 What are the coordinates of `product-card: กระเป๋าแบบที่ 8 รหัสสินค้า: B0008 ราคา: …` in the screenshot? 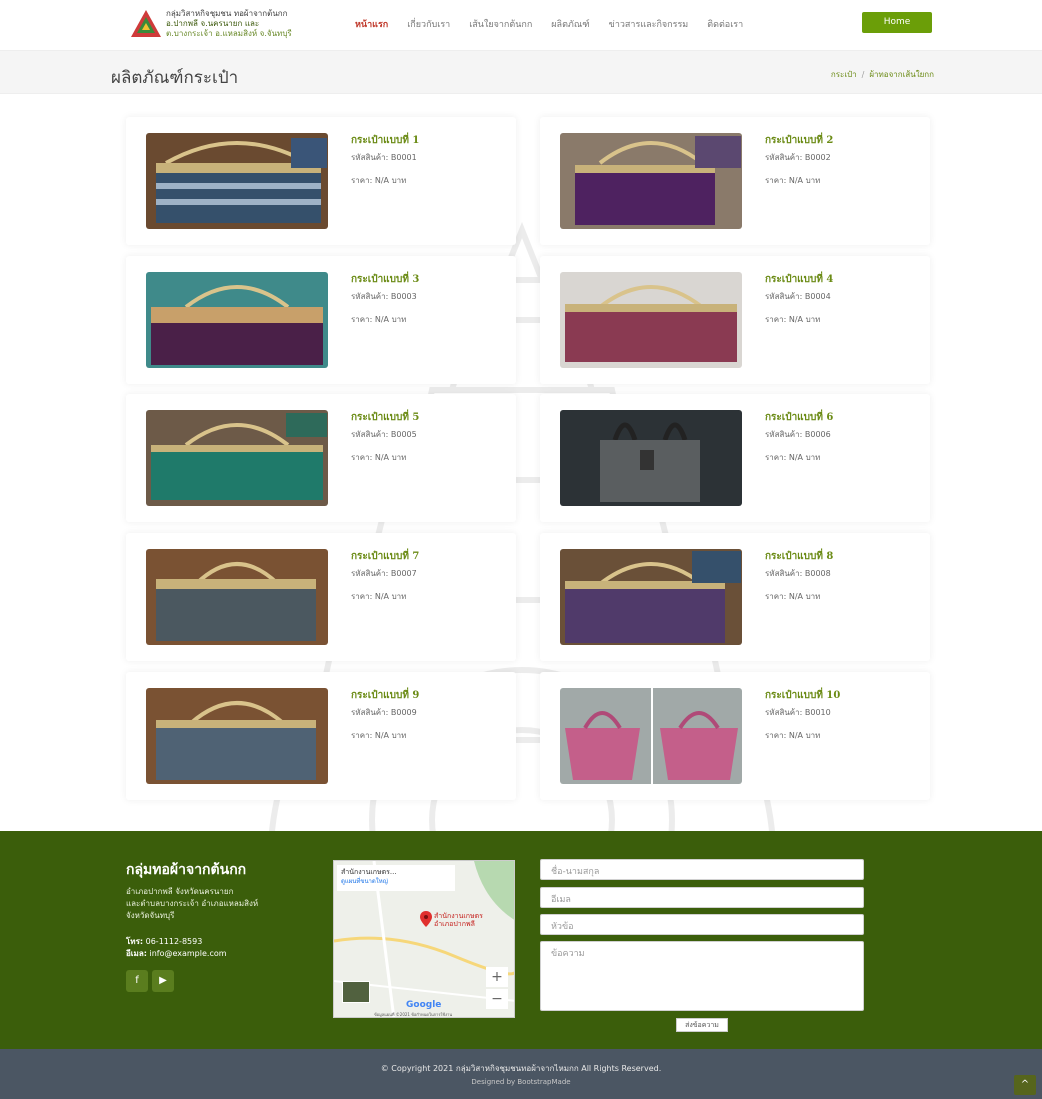 It's located at (735, 597).